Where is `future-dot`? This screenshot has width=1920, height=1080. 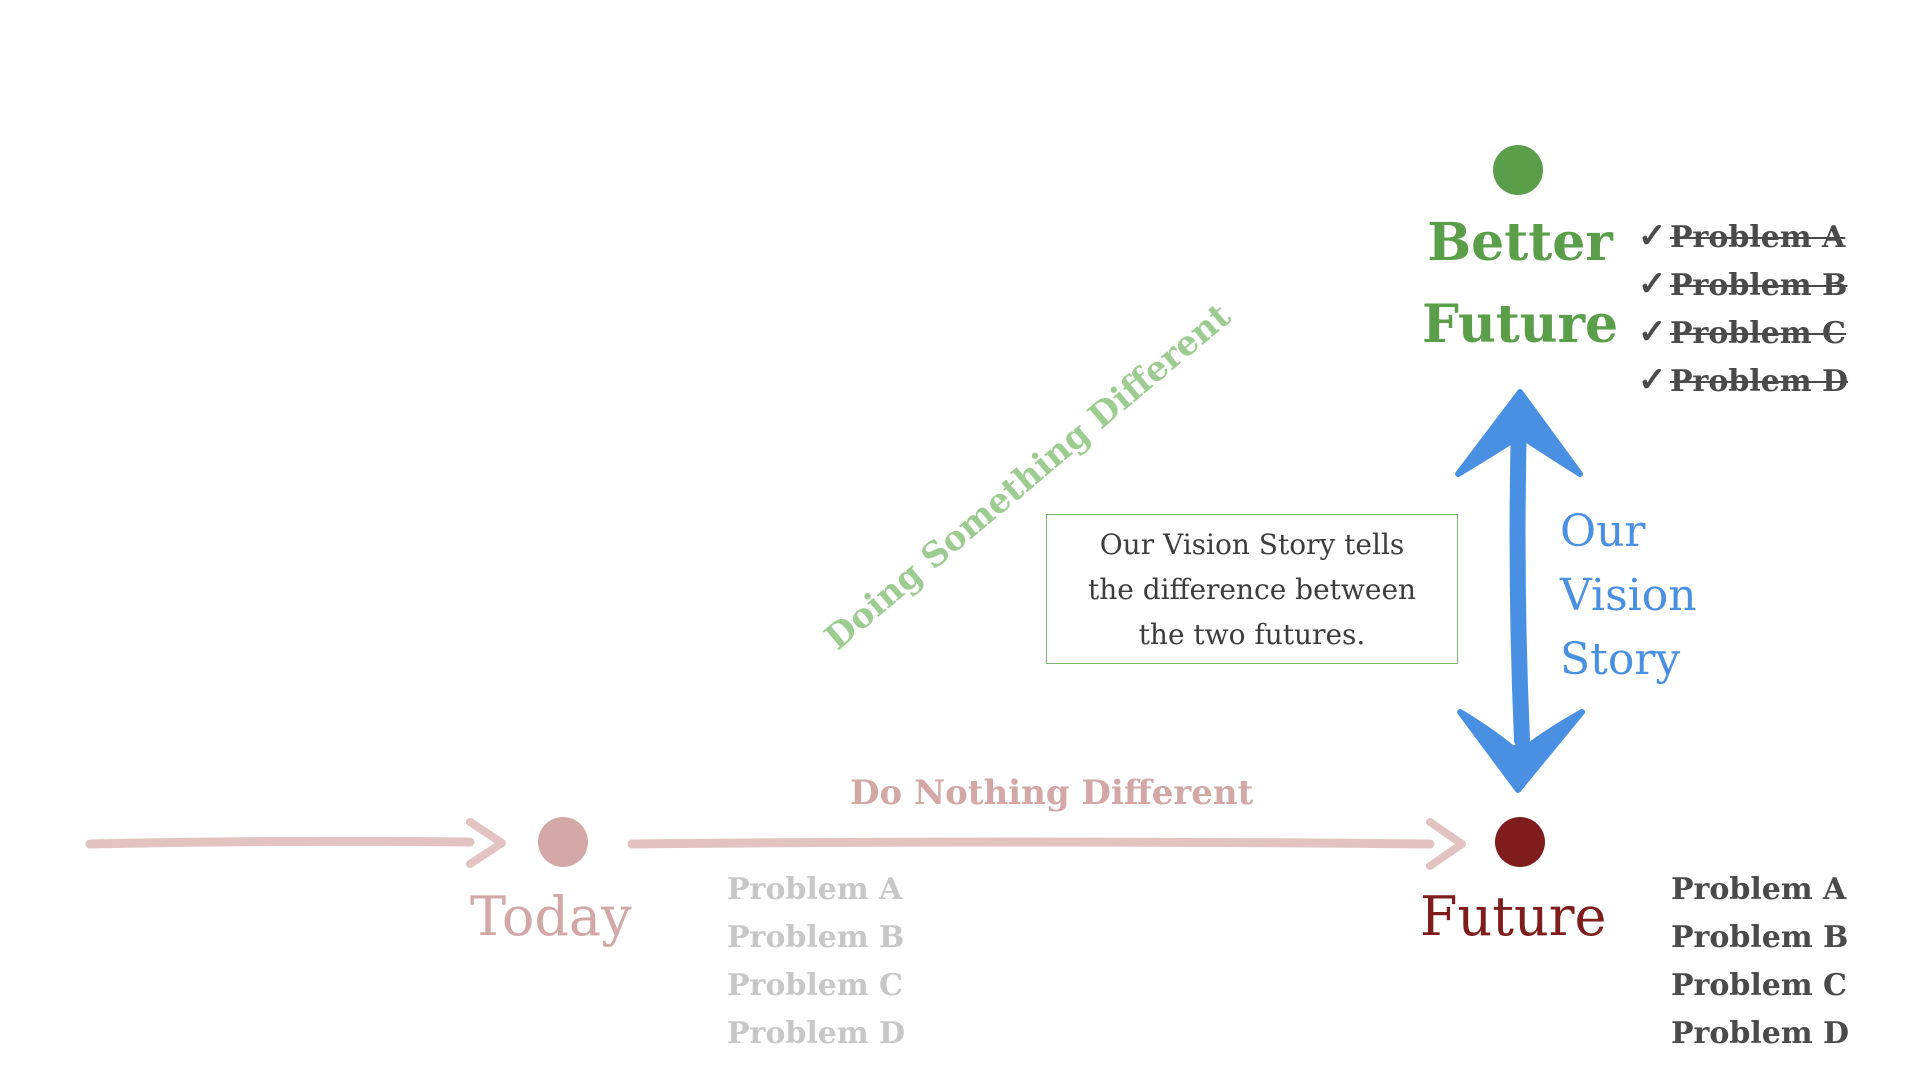
future-dot is located at coordinates (1520, 842).